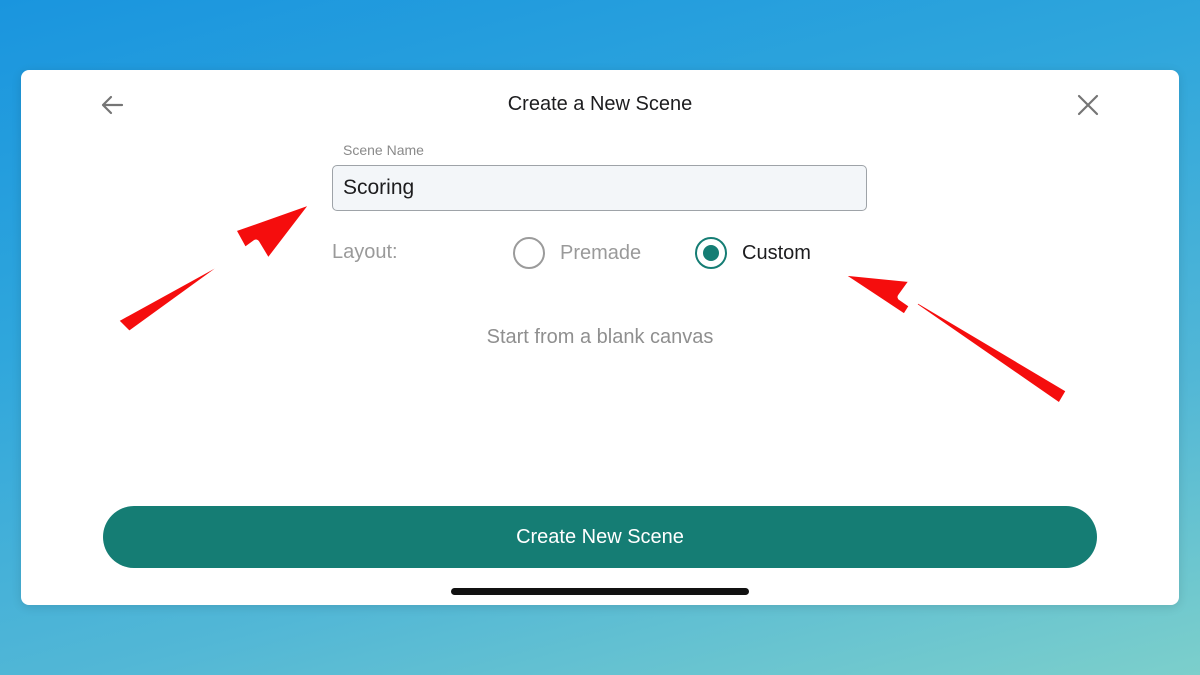  What do you see at coordinates (600, 537) in the screenshot?
I see `create-new-scene-button: Create New Scene` at bounding box center [600, 537].